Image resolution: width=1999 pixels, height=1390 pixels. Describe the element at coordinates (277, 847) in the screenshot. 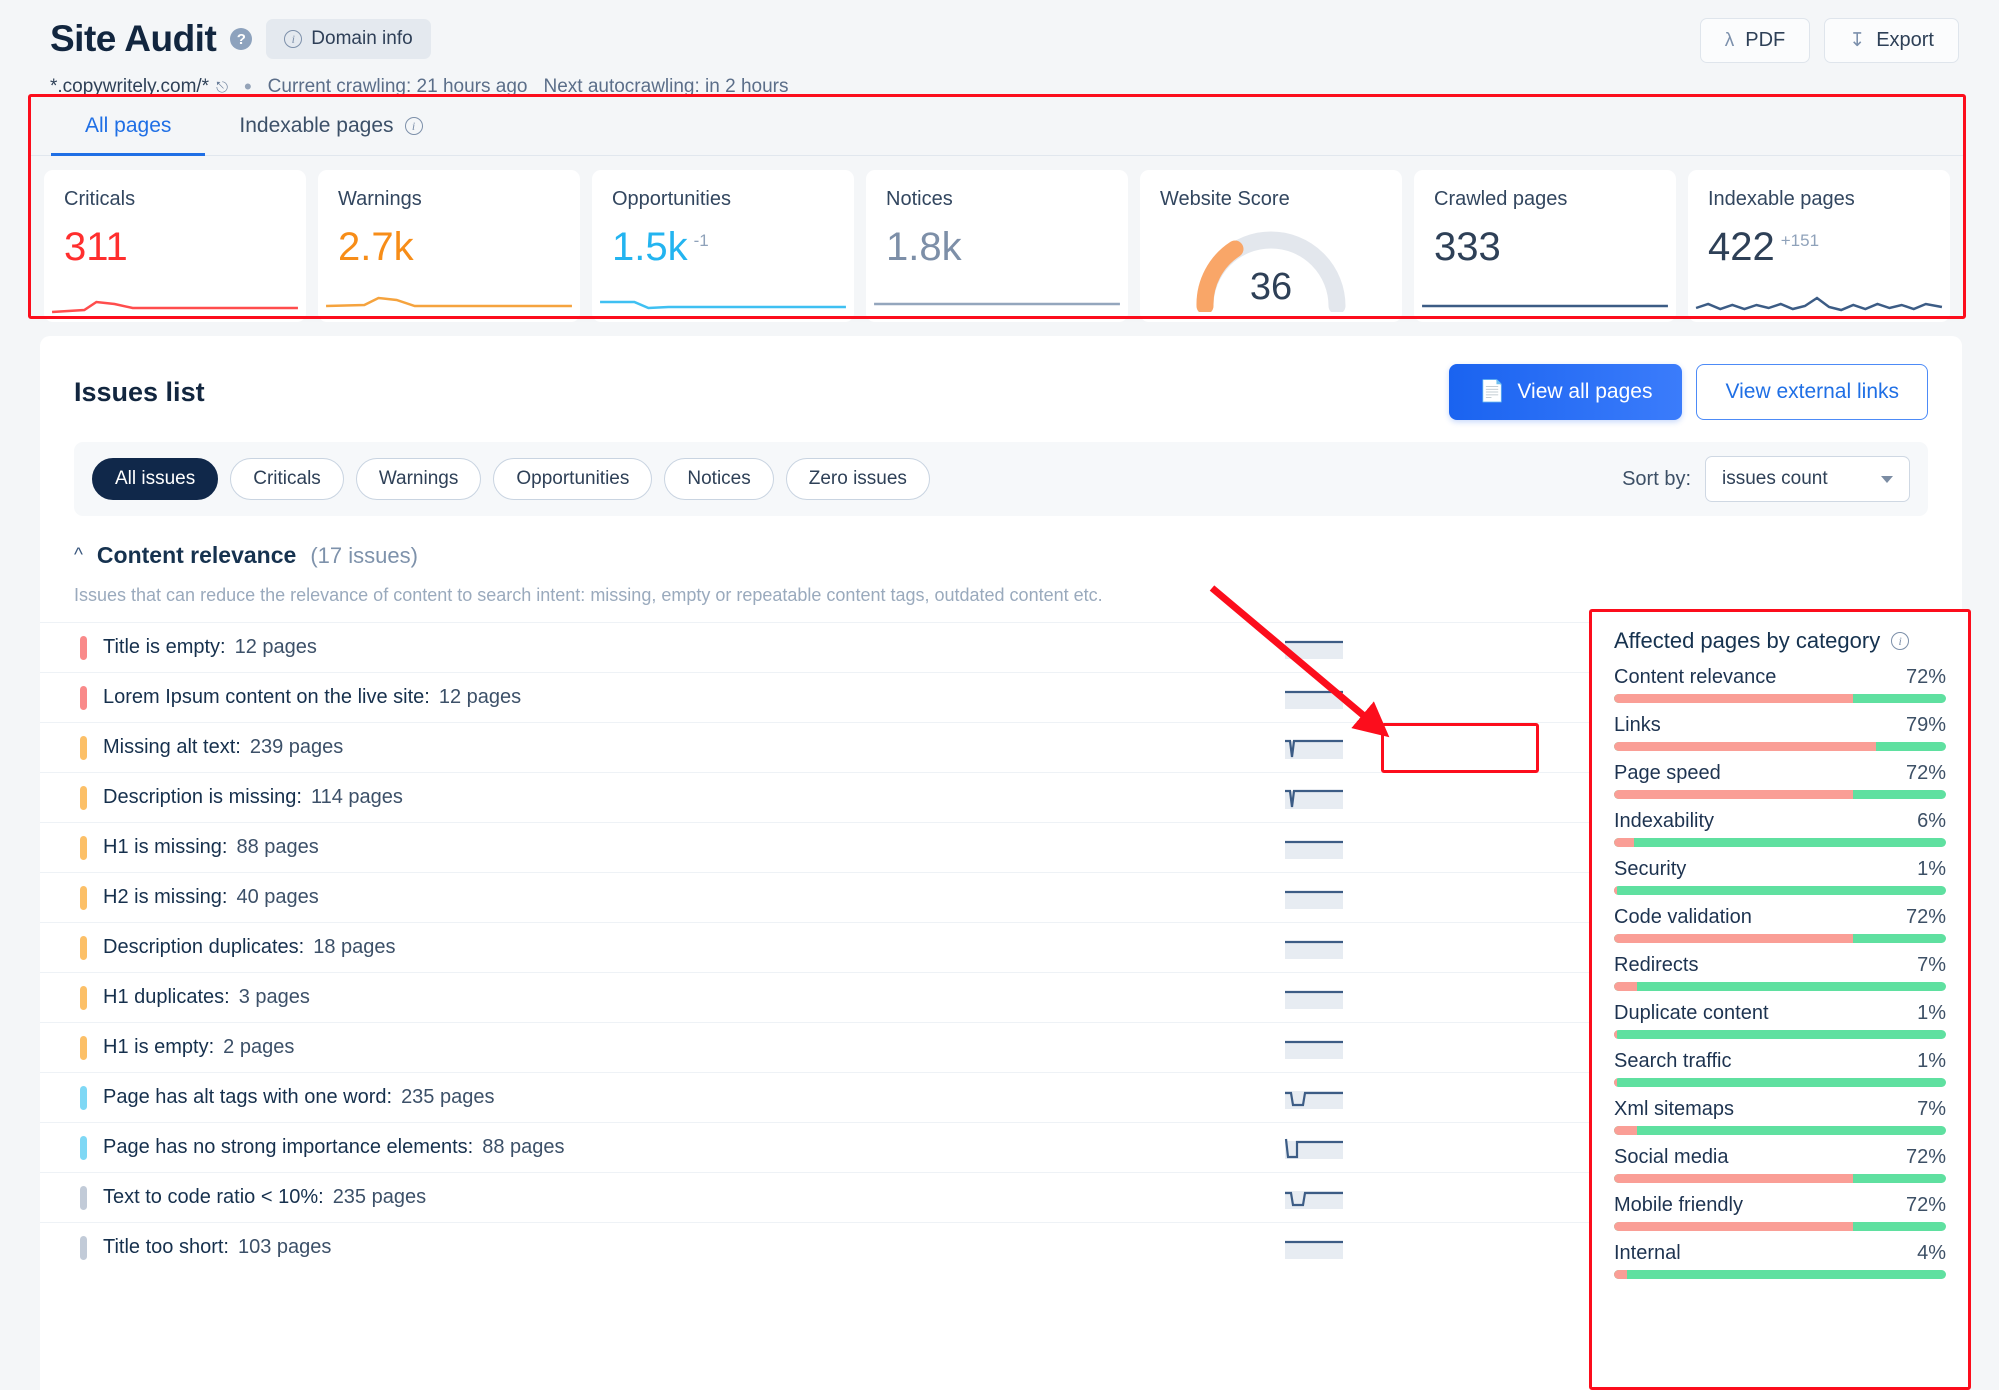

I see `issue-page-count: 88 pages` at that location.